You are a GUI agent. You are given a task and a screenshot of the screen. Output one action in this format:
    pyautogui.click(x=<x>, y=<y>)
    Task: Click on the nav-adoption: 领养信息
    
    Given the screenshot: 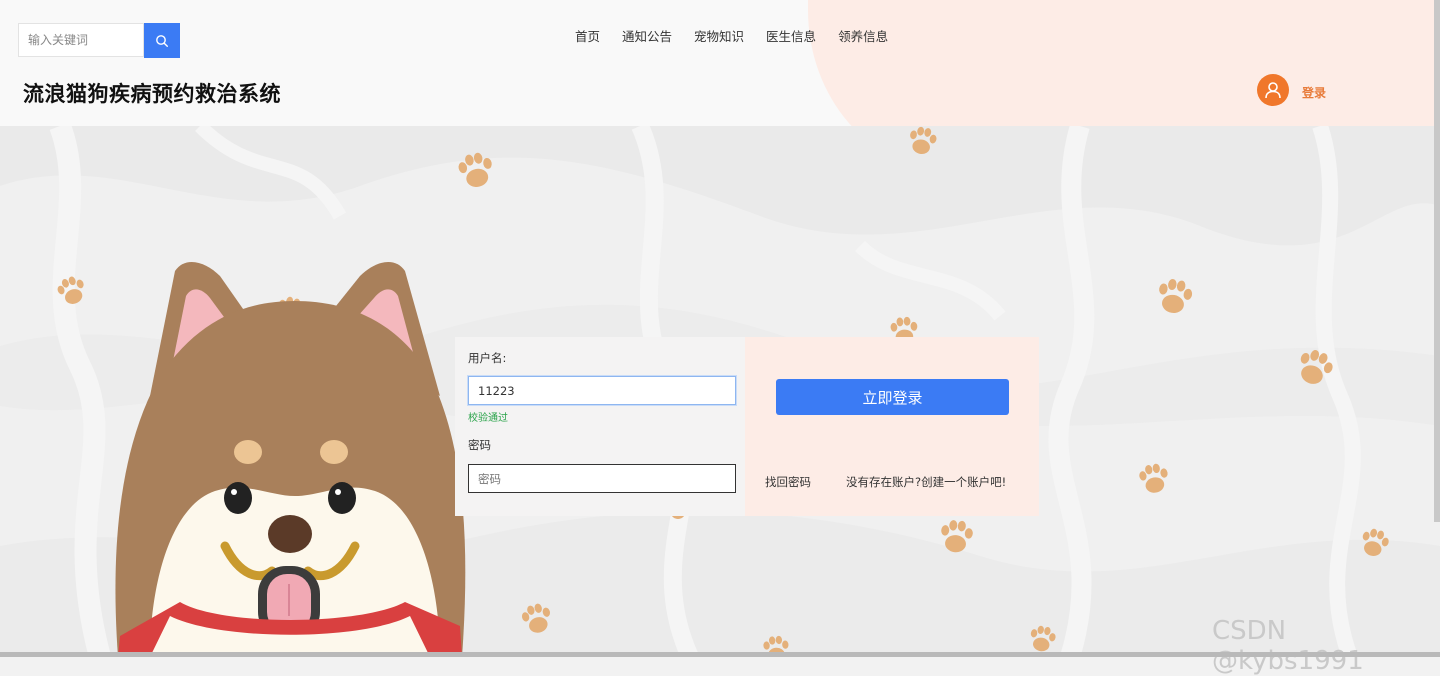 What is the action you would take?
    pyautogui.click(x=863, y=37)
    